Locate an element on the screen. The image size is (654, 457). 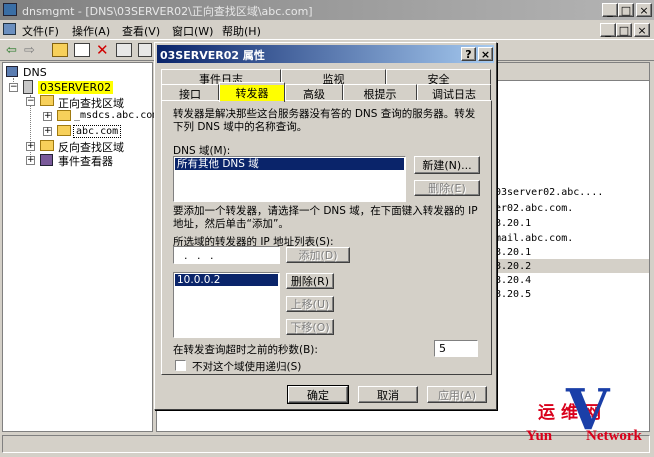
menu-window: 窗口(W) is located at coordinates (192, 31).